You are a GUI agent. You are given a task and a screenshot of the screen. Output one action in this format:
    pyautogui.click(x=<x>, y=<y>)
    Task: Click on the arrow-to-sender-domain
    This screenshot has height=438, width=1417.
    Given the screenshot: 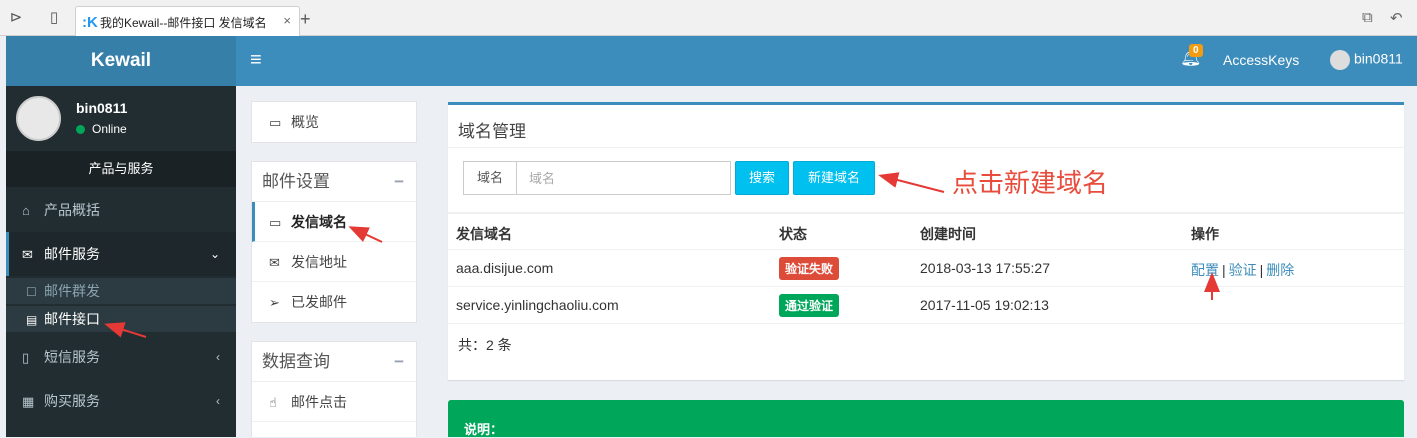 What is the action you would take?
    pyautogui.click(x=365, y=234)
    